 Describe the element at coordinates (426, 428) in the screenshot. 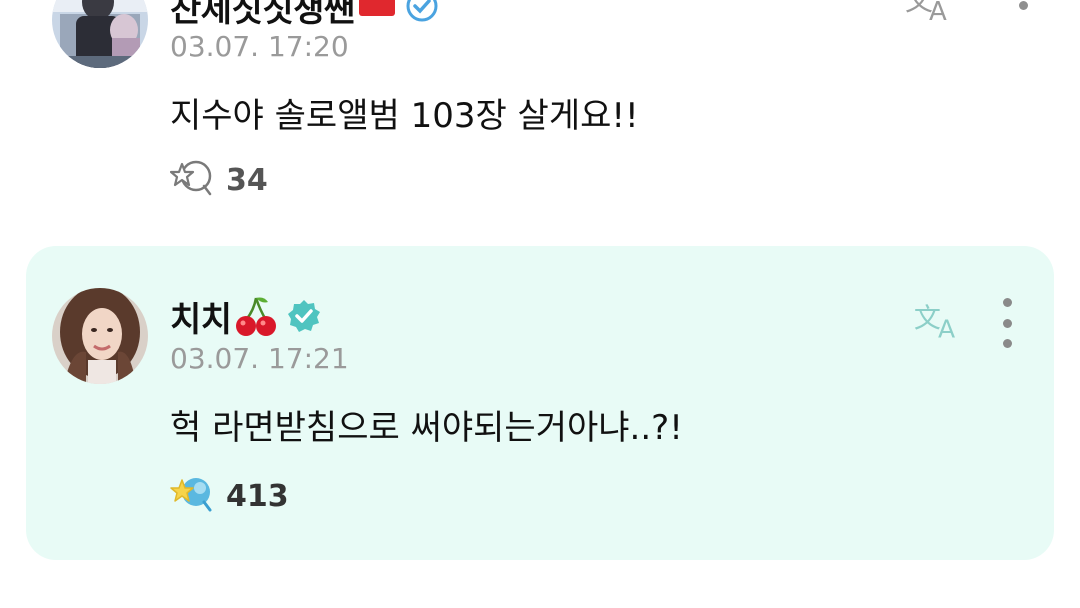

I see `comment-text: 헉 라면받침으로 써야되는거아냐..?!` at that location.